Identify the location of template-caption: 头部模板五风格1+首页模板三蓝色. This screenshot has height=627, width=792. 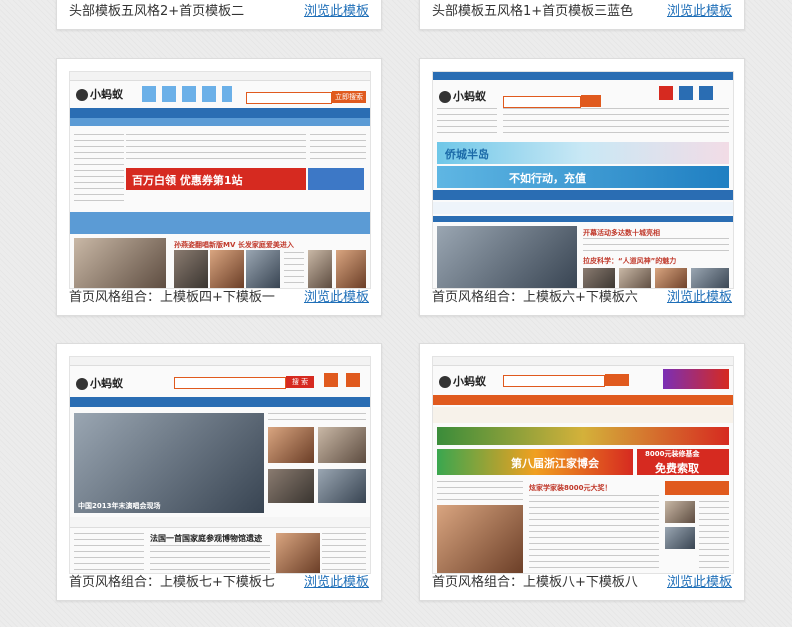
(533, 11).